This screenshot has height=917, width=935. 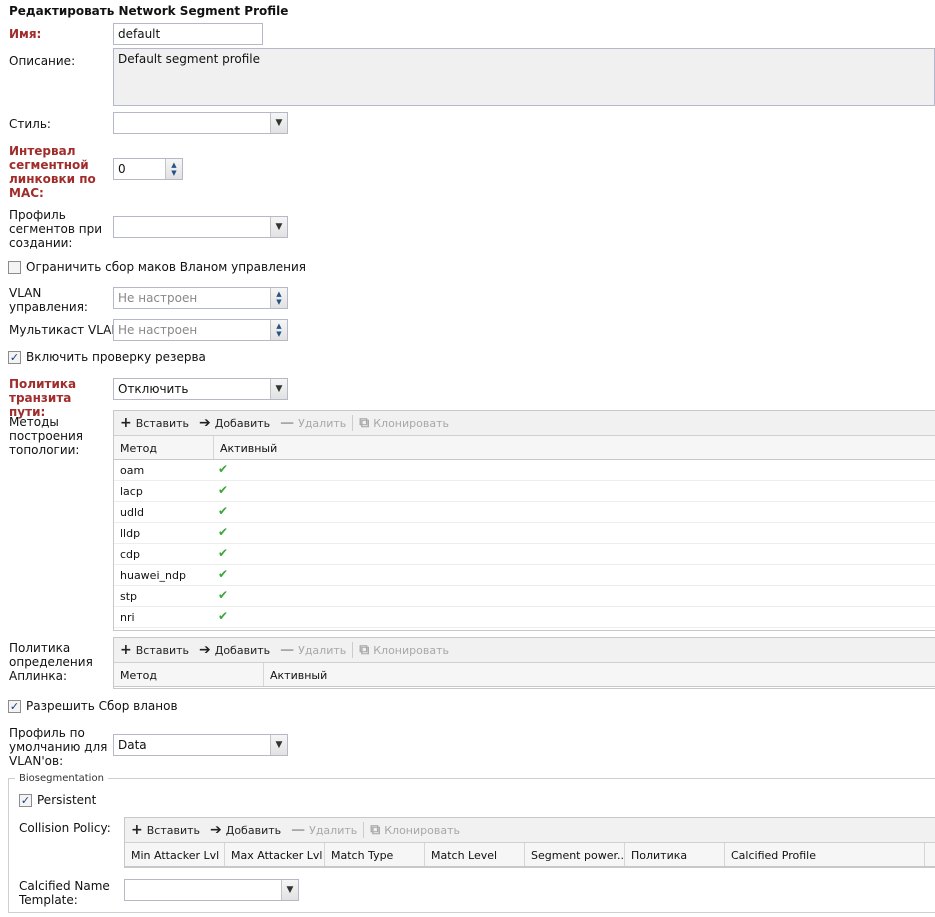 I want to click on limit-macs-label: Ограничить сбор маков Вланом управления, so click(x=166, y=267).